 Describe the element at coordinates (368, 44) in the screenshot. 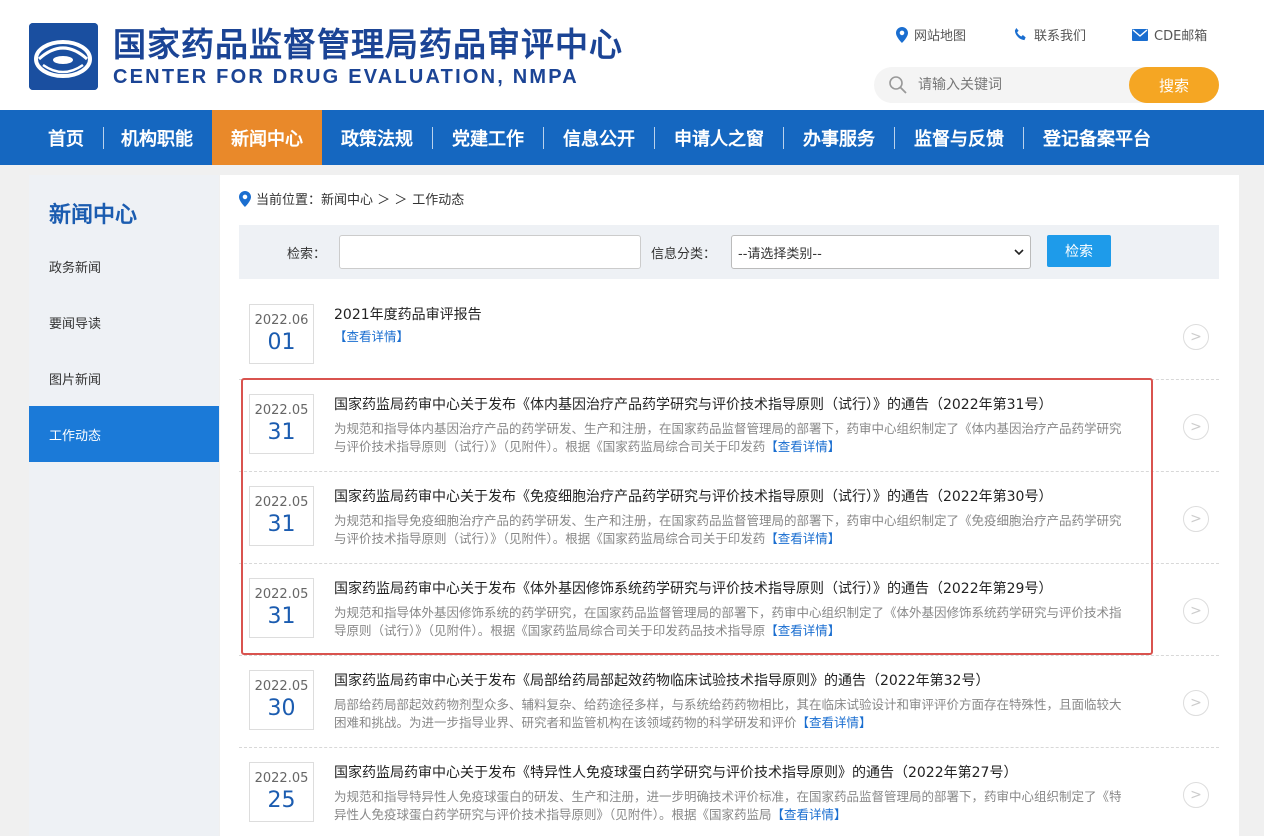

I see `site-title: 国家药品监督管理局药品审评中心` at that location.